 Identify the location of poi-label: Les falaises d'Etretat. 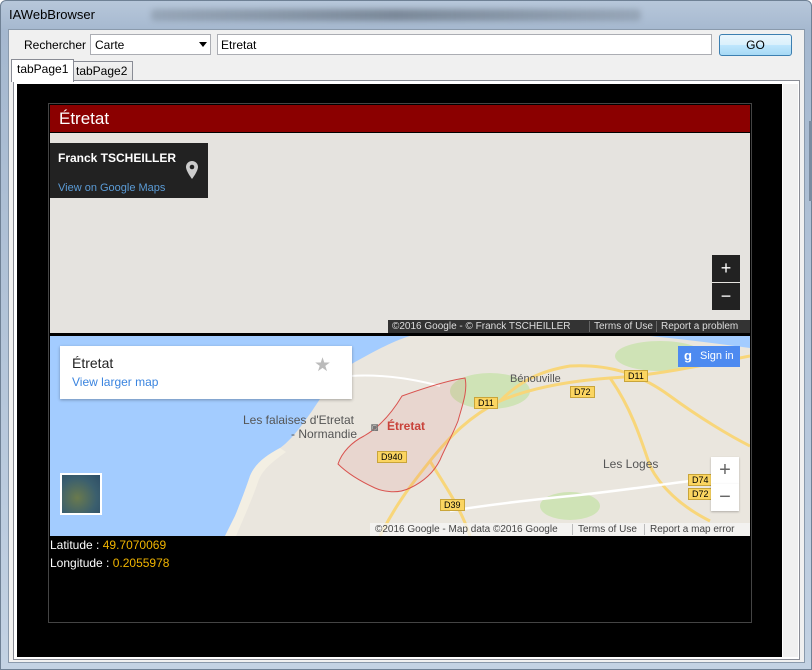
(299, 420).